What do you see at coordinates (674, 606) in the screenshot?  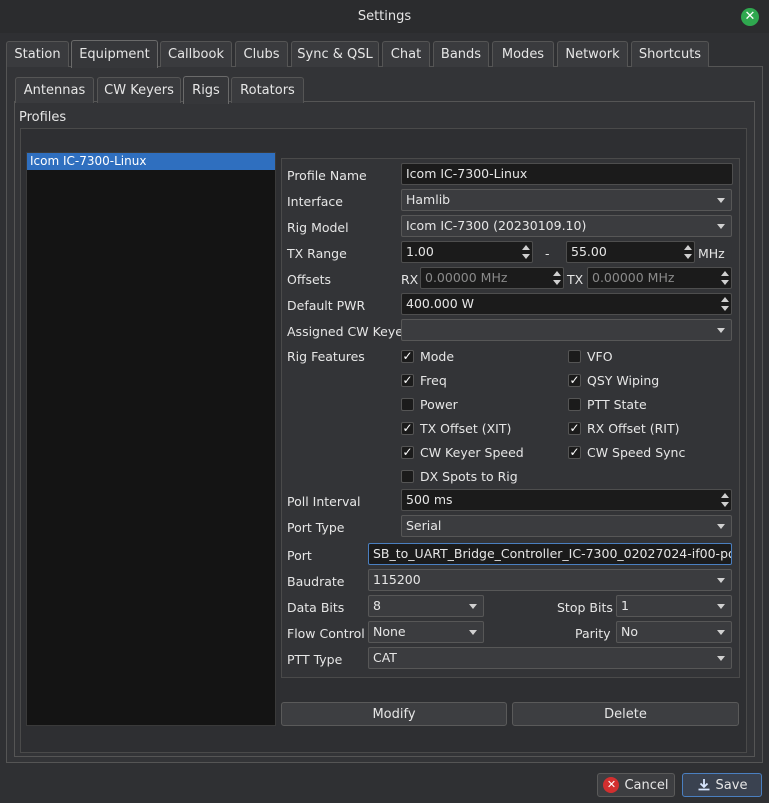 I see `stop-bits-select: 1` at bounding box center [674, 606].